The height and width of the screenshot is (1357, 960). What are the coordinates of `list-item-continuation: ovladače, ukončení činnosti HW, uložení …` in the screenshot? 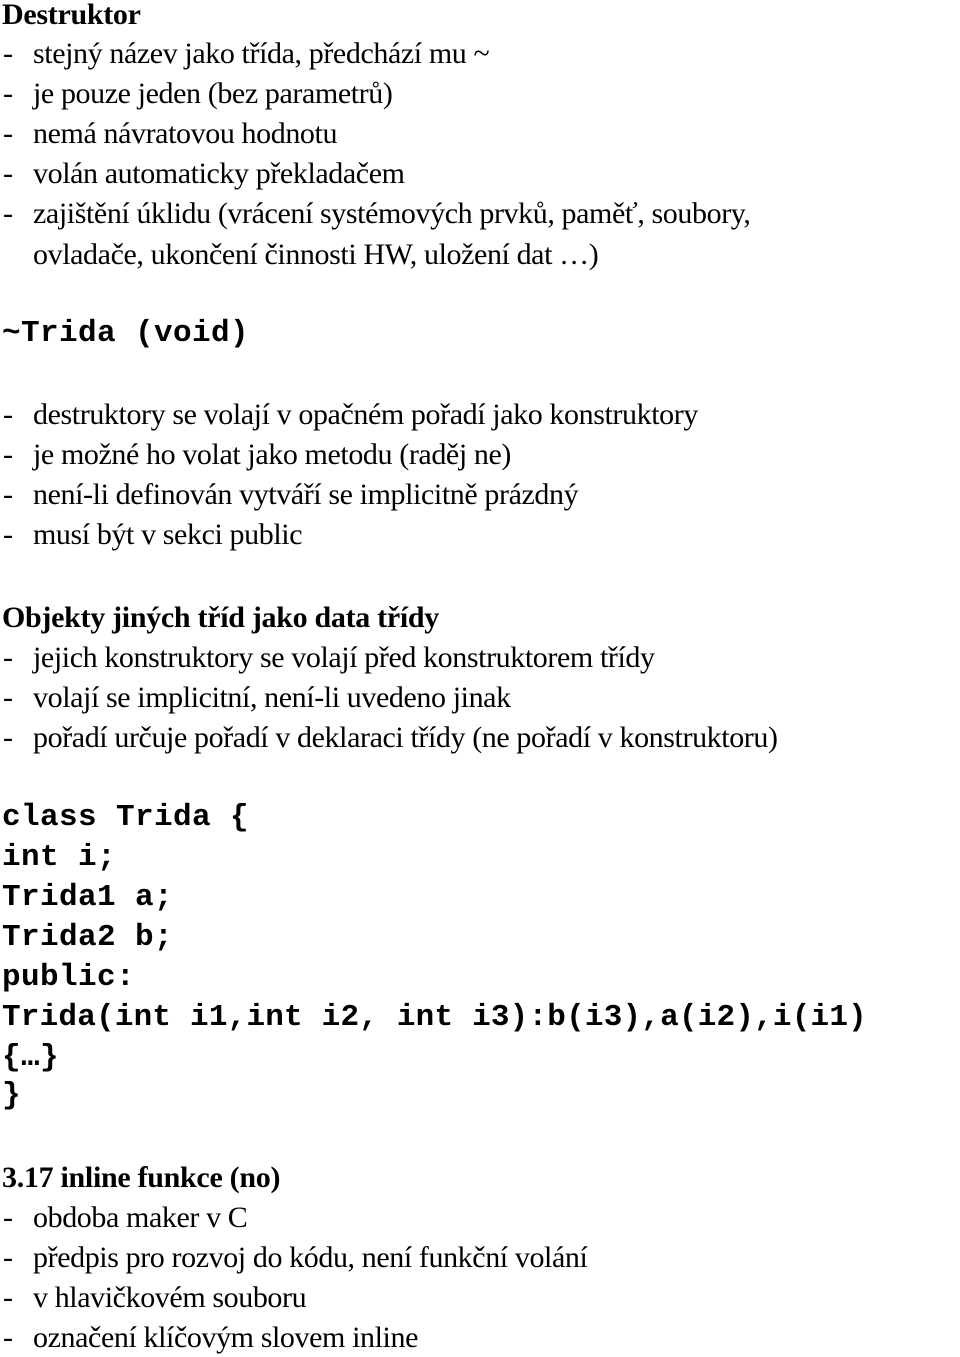 It's located at (316, 254).